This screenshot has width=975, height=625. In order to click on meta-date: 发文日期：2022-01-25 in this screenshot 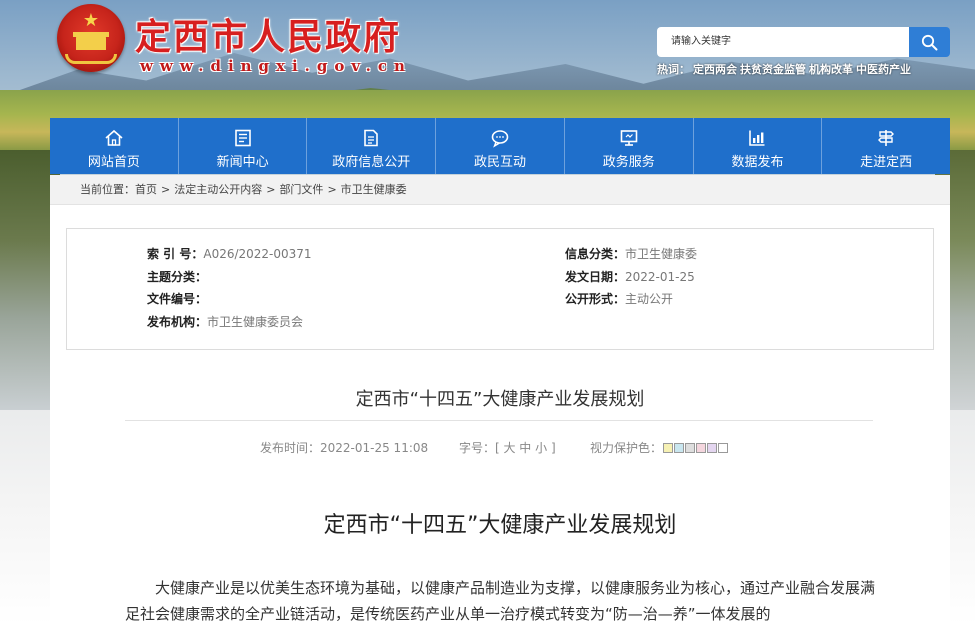, I will do `click(630, 276)`.